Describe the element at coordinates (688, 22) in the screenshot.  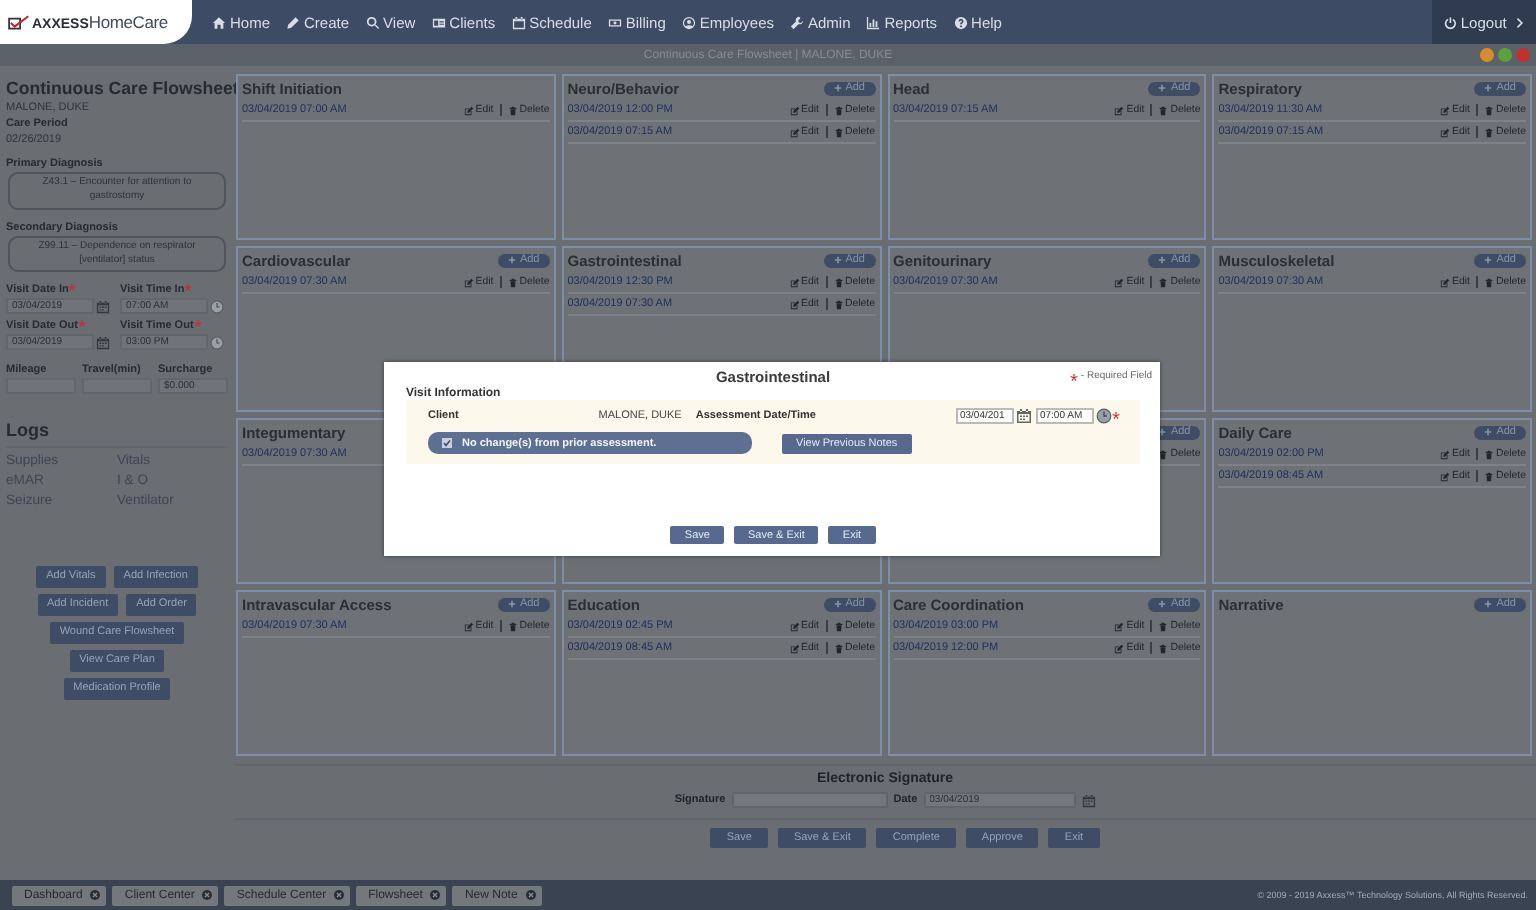
I see `user-icon` at that location.